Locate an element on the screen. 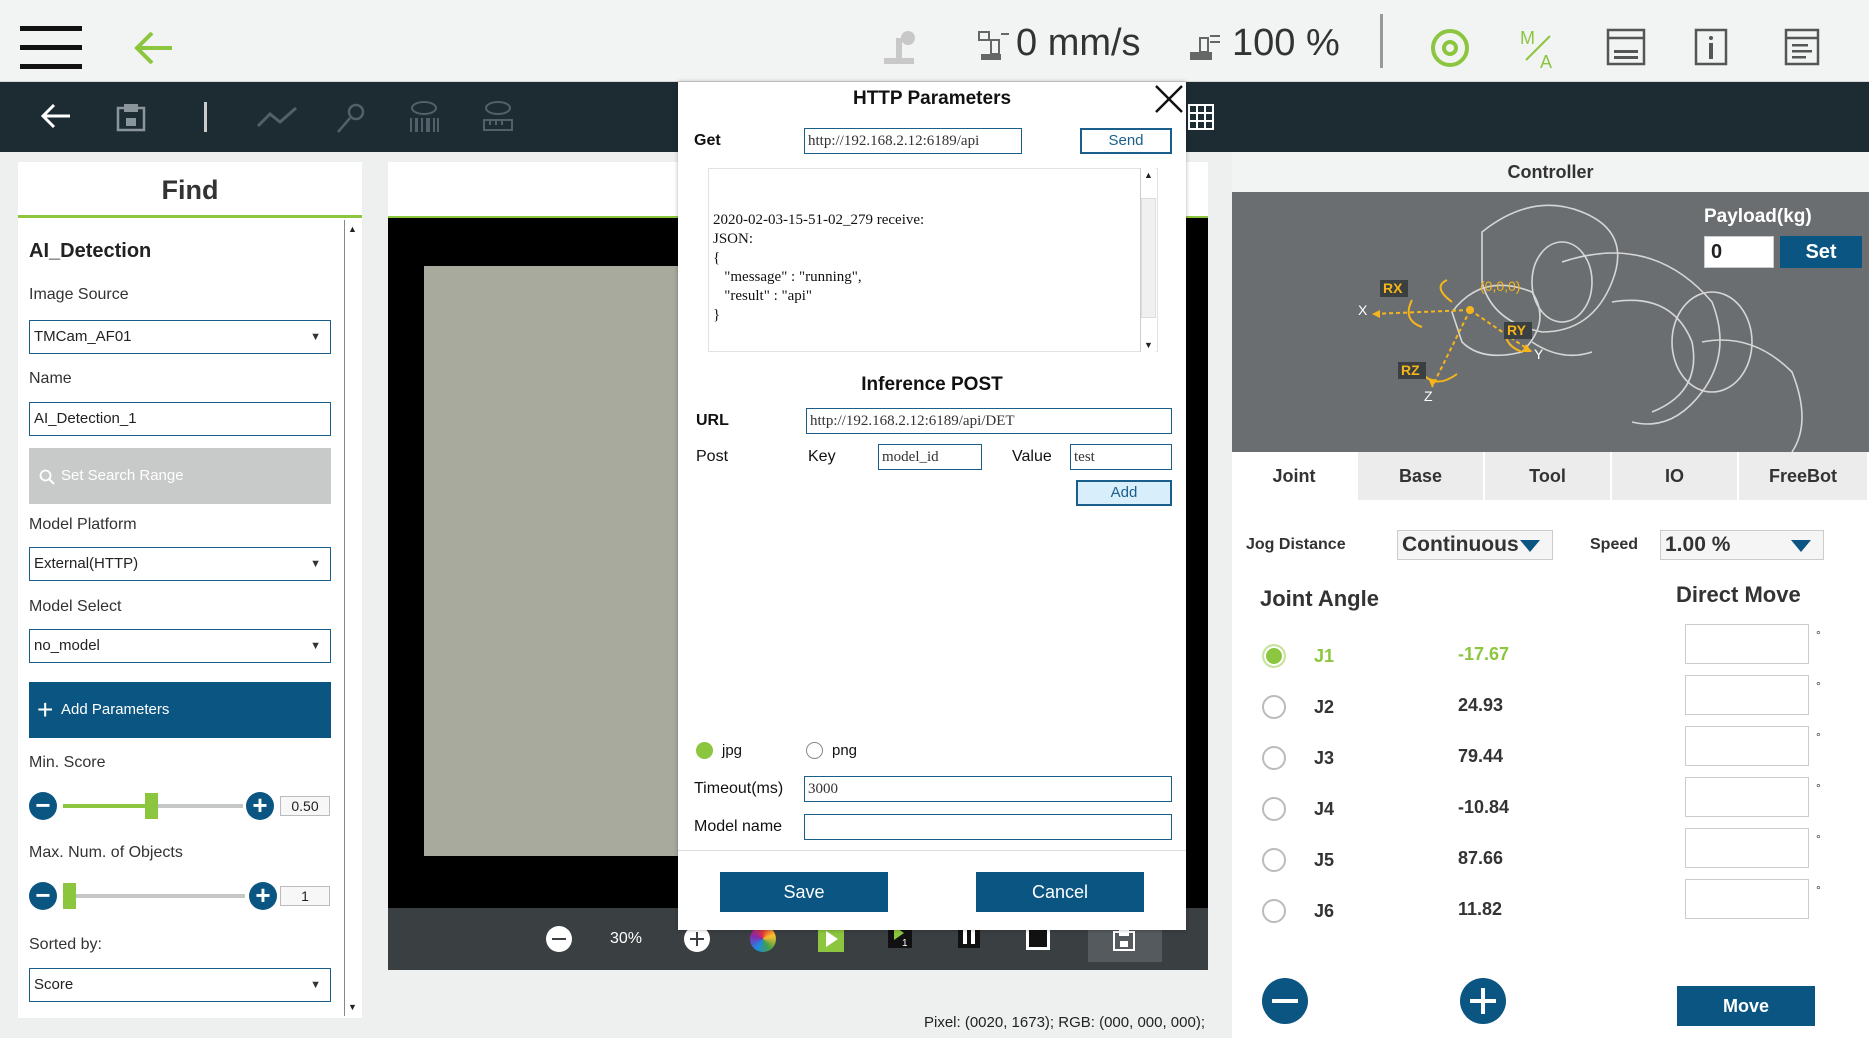 The image size is (1869, 1038). locate-icon is located at coordinates (352, 117).